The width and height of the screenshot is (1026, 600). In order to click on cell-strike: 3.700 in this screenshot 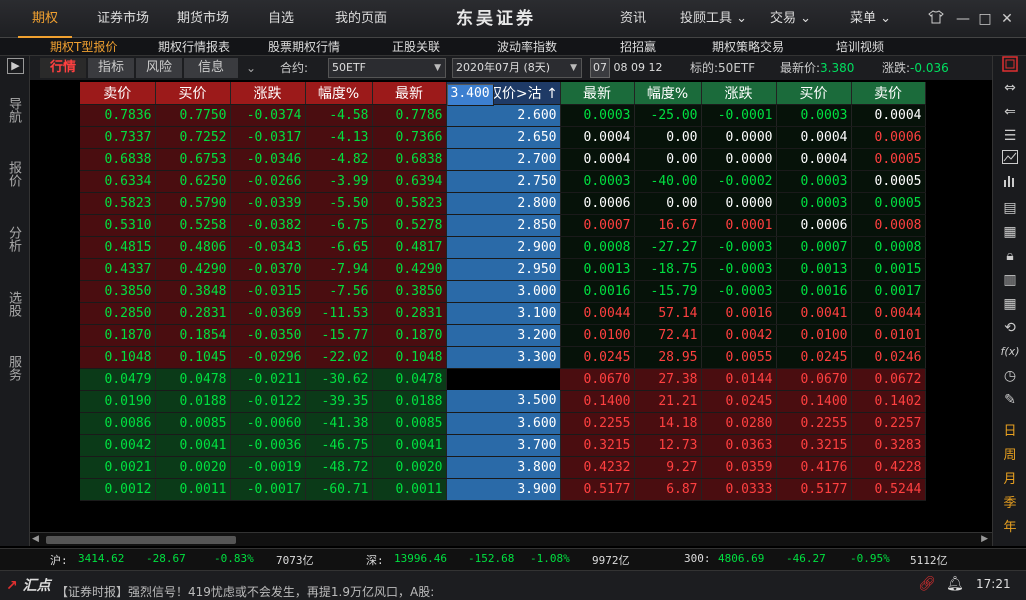, I will do `click(503, 445)`.